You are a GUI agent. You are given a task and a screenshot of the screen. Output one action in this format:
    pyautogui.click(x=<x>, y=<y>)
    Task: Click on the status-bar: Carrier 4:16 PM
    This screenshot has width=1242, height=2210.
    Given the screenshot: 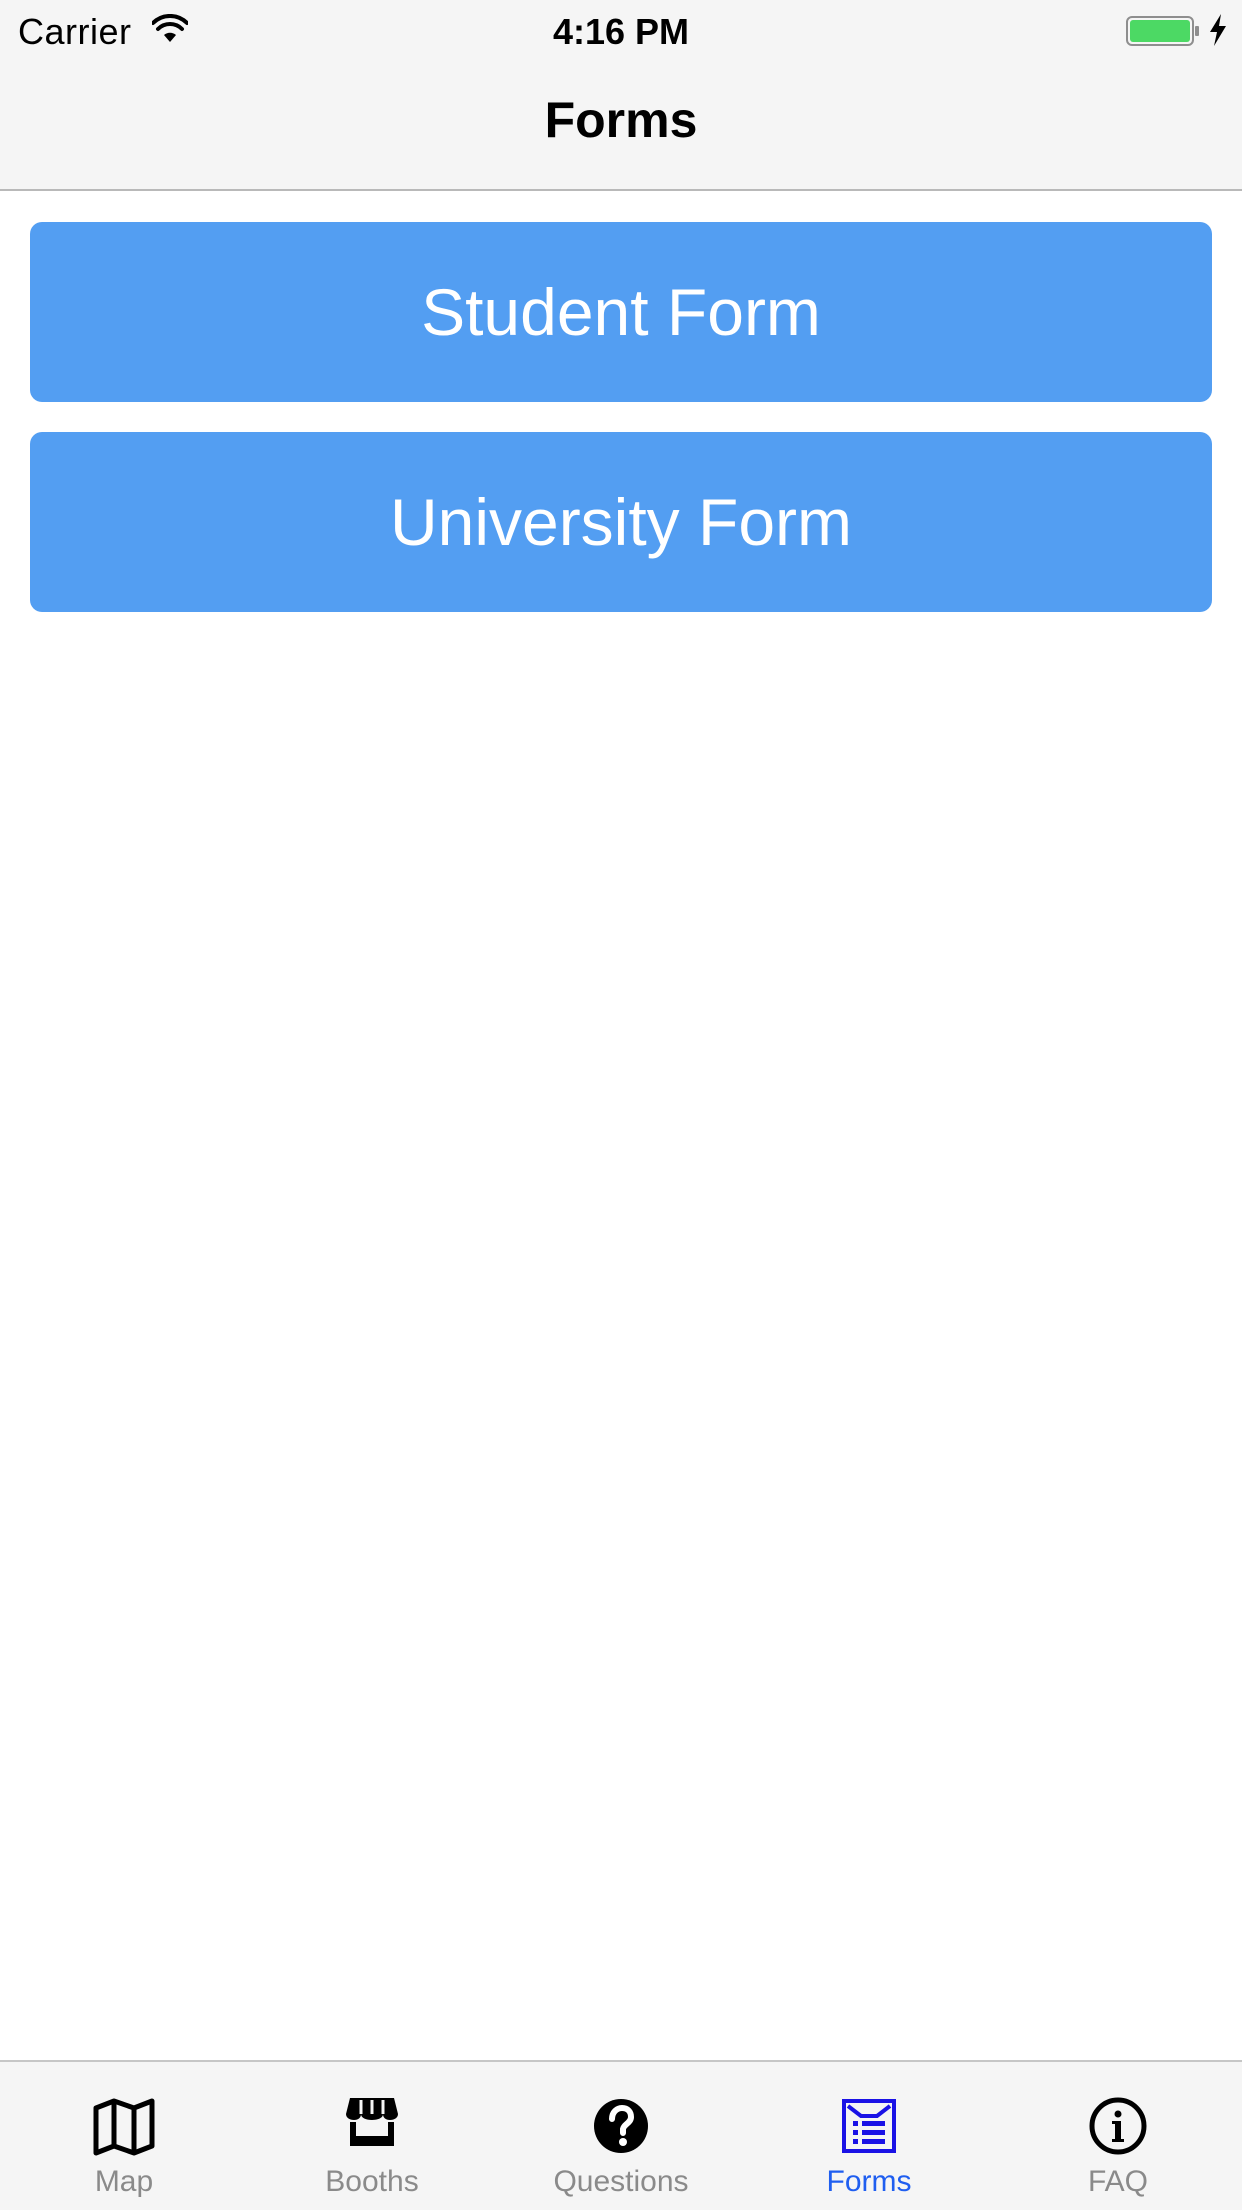 What is the action you would take?
    pyautogui.click(x=621, y=30)
    